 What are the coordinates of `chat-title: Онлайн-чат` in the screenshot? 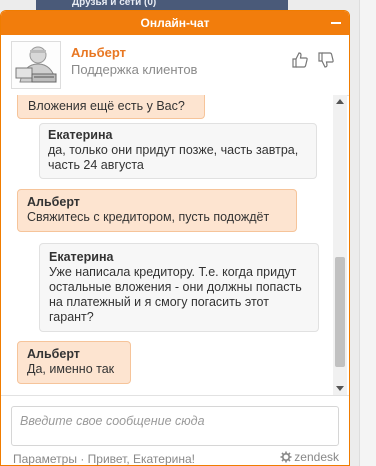 It's located at (175, 23).